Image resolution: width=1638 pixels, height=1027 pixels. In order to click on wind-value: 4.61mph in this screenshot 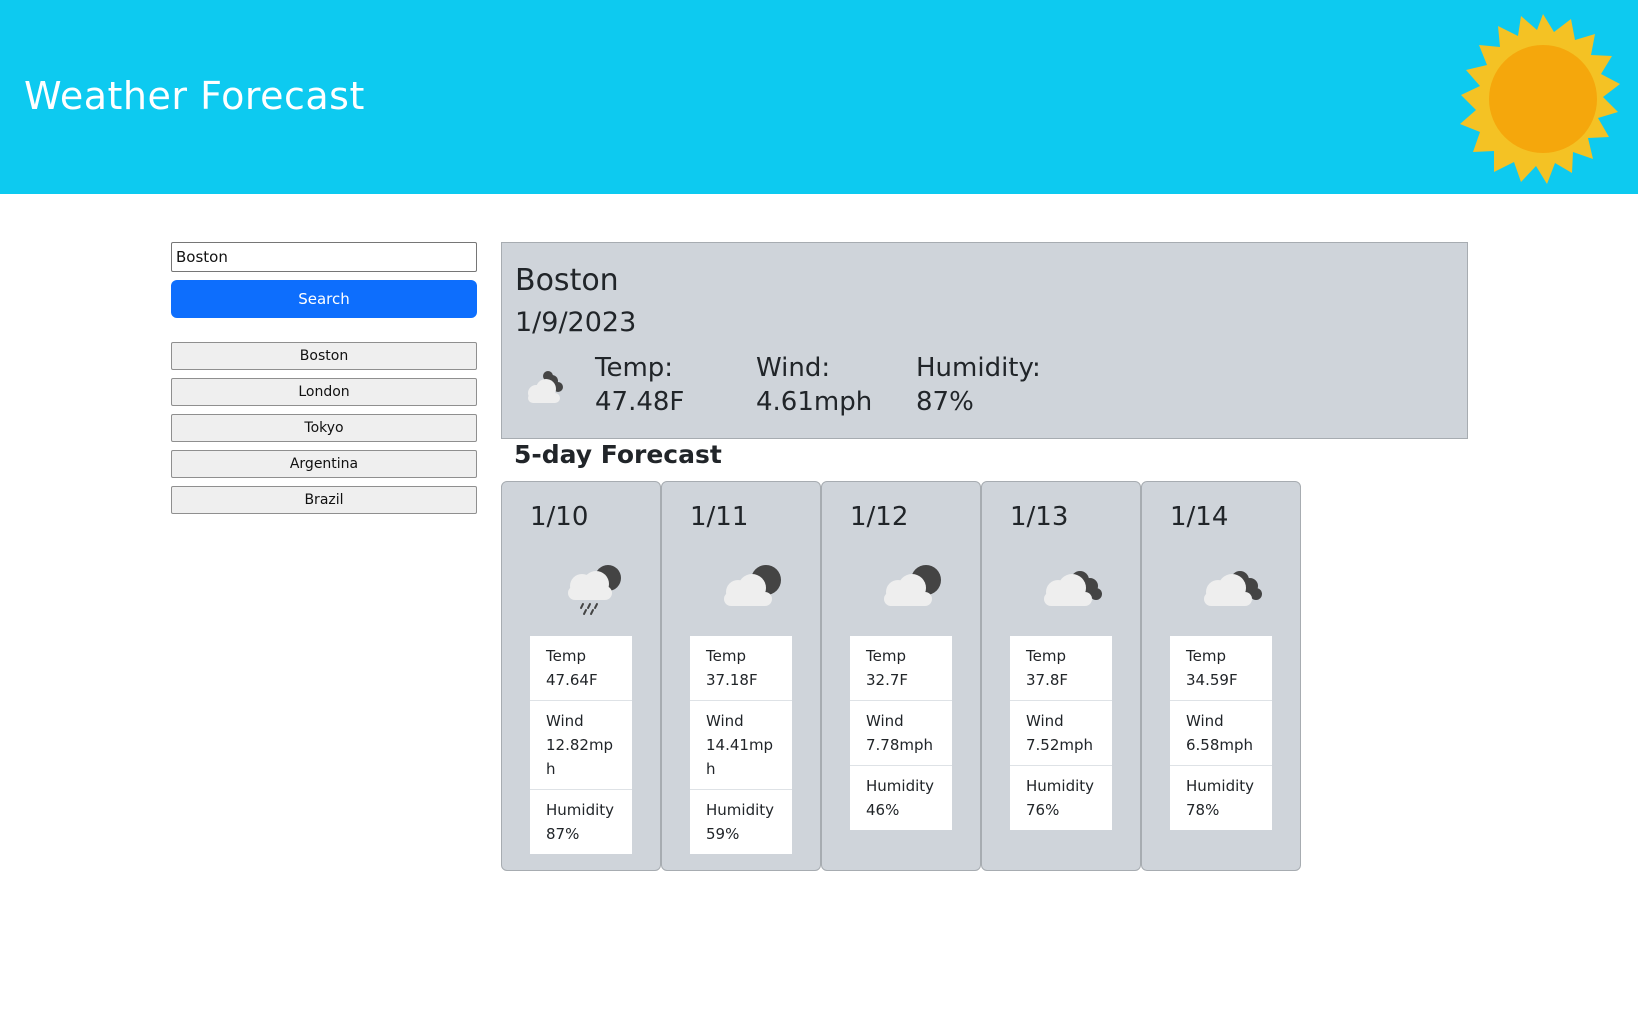, I will do `click(814, 402)`.